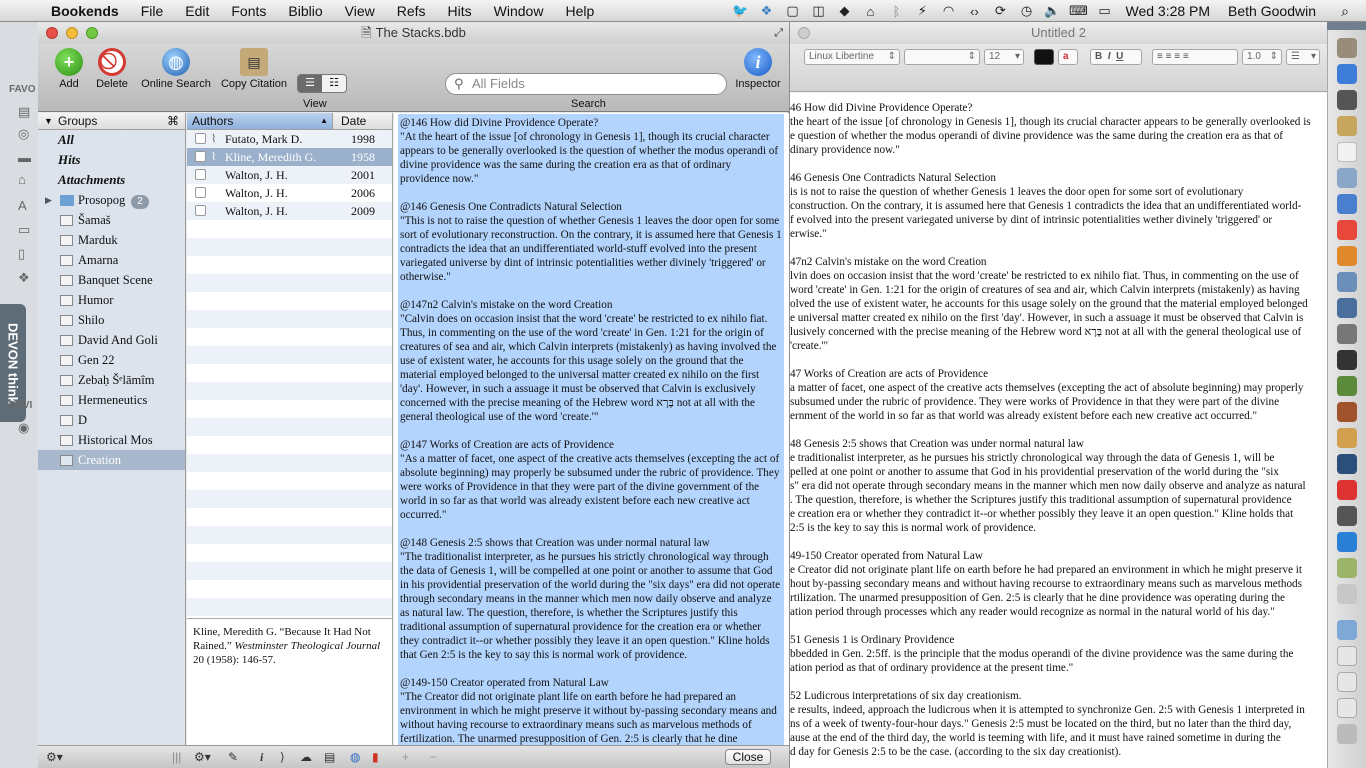 This screenshot has width=1366, height=768. What do you see at coordinates (289, 193) in the screenshot?
I see `table-row: Walton, J. H. 2006` at bounding box center [289, 193].